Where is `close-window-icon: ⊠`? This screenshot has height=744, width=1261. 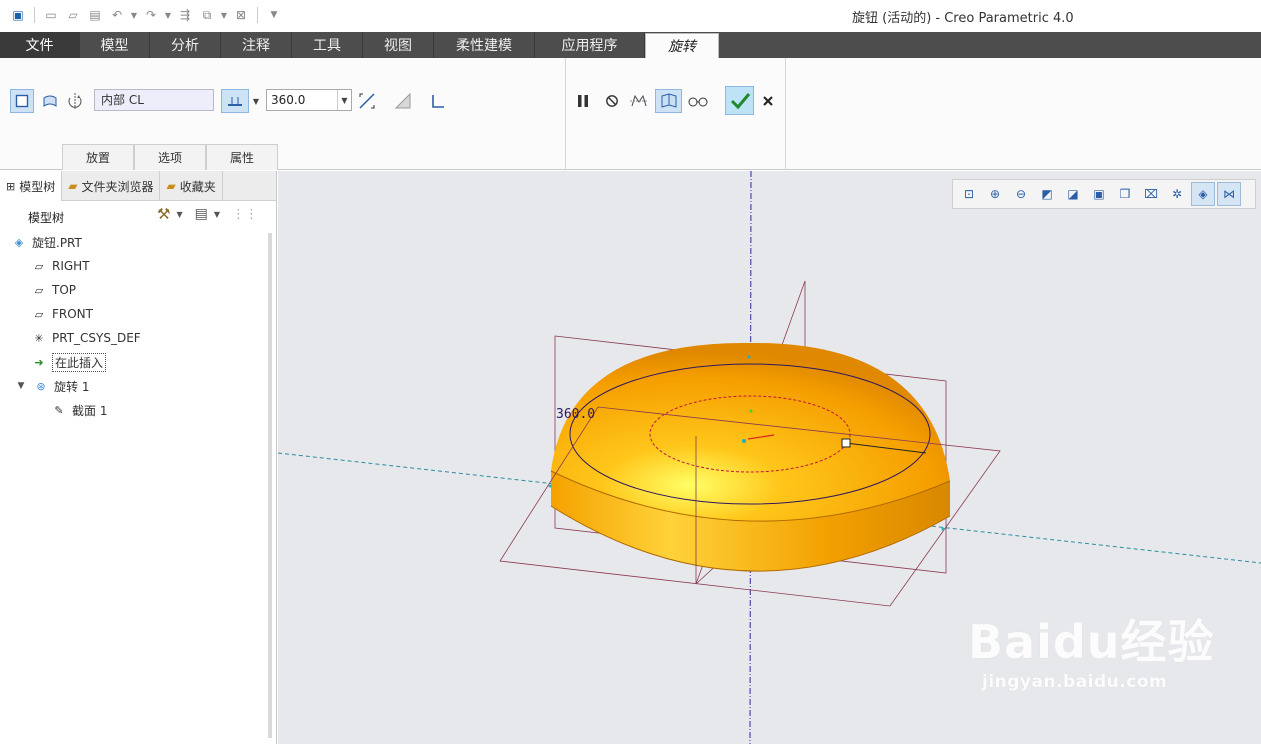 close-window-icon: ⊠ is located at coordinates (241, 15).